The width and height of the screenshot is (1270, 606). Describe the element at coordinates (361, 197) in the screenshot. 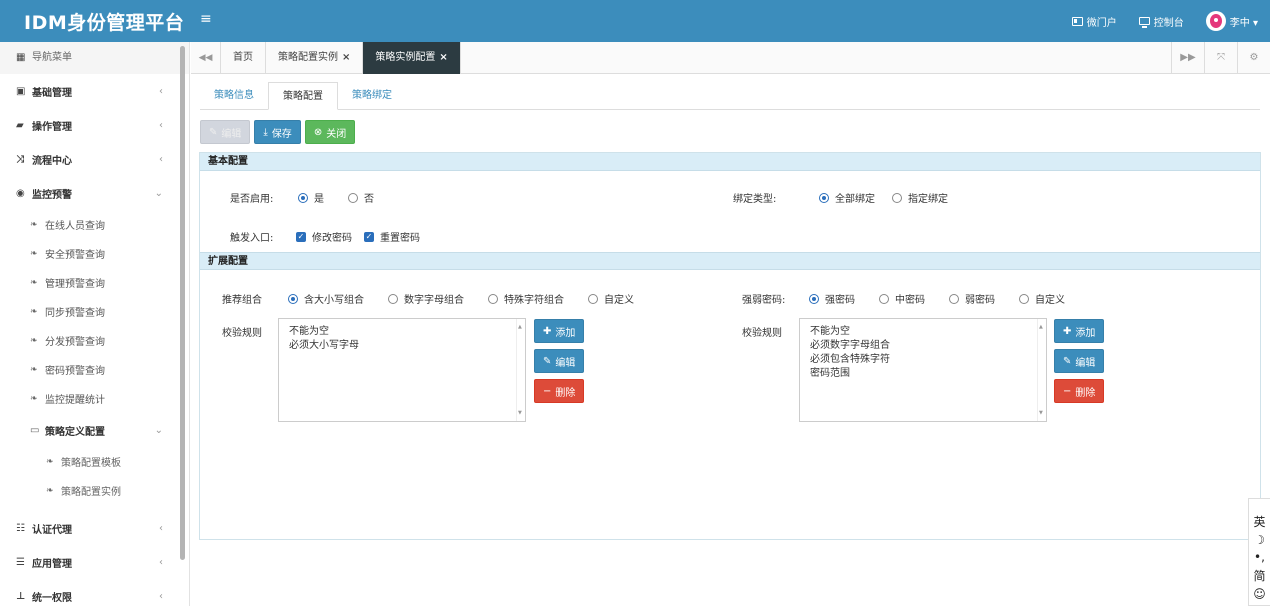

I see `enable-no-radio: 否` at that location.